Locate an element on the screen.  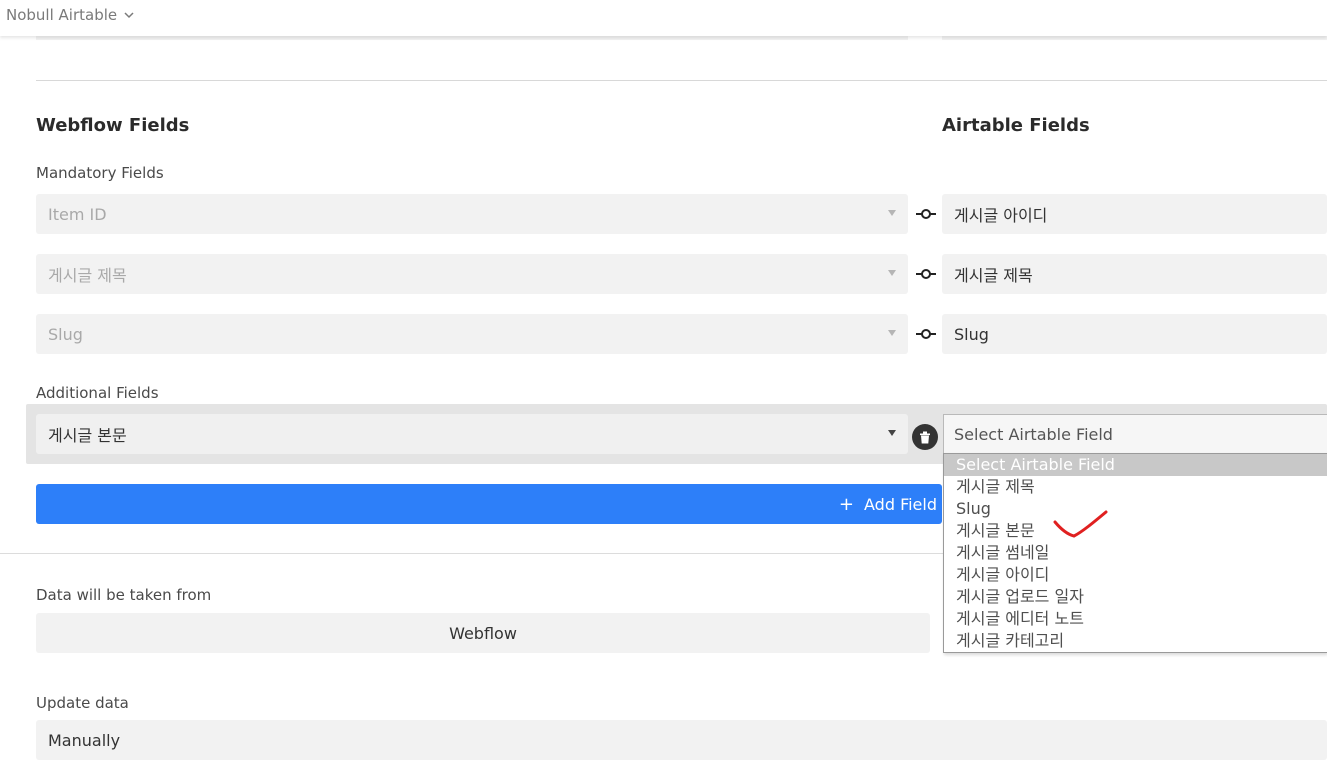
add-field-label: Add Field is located at coordinates (900, 504).